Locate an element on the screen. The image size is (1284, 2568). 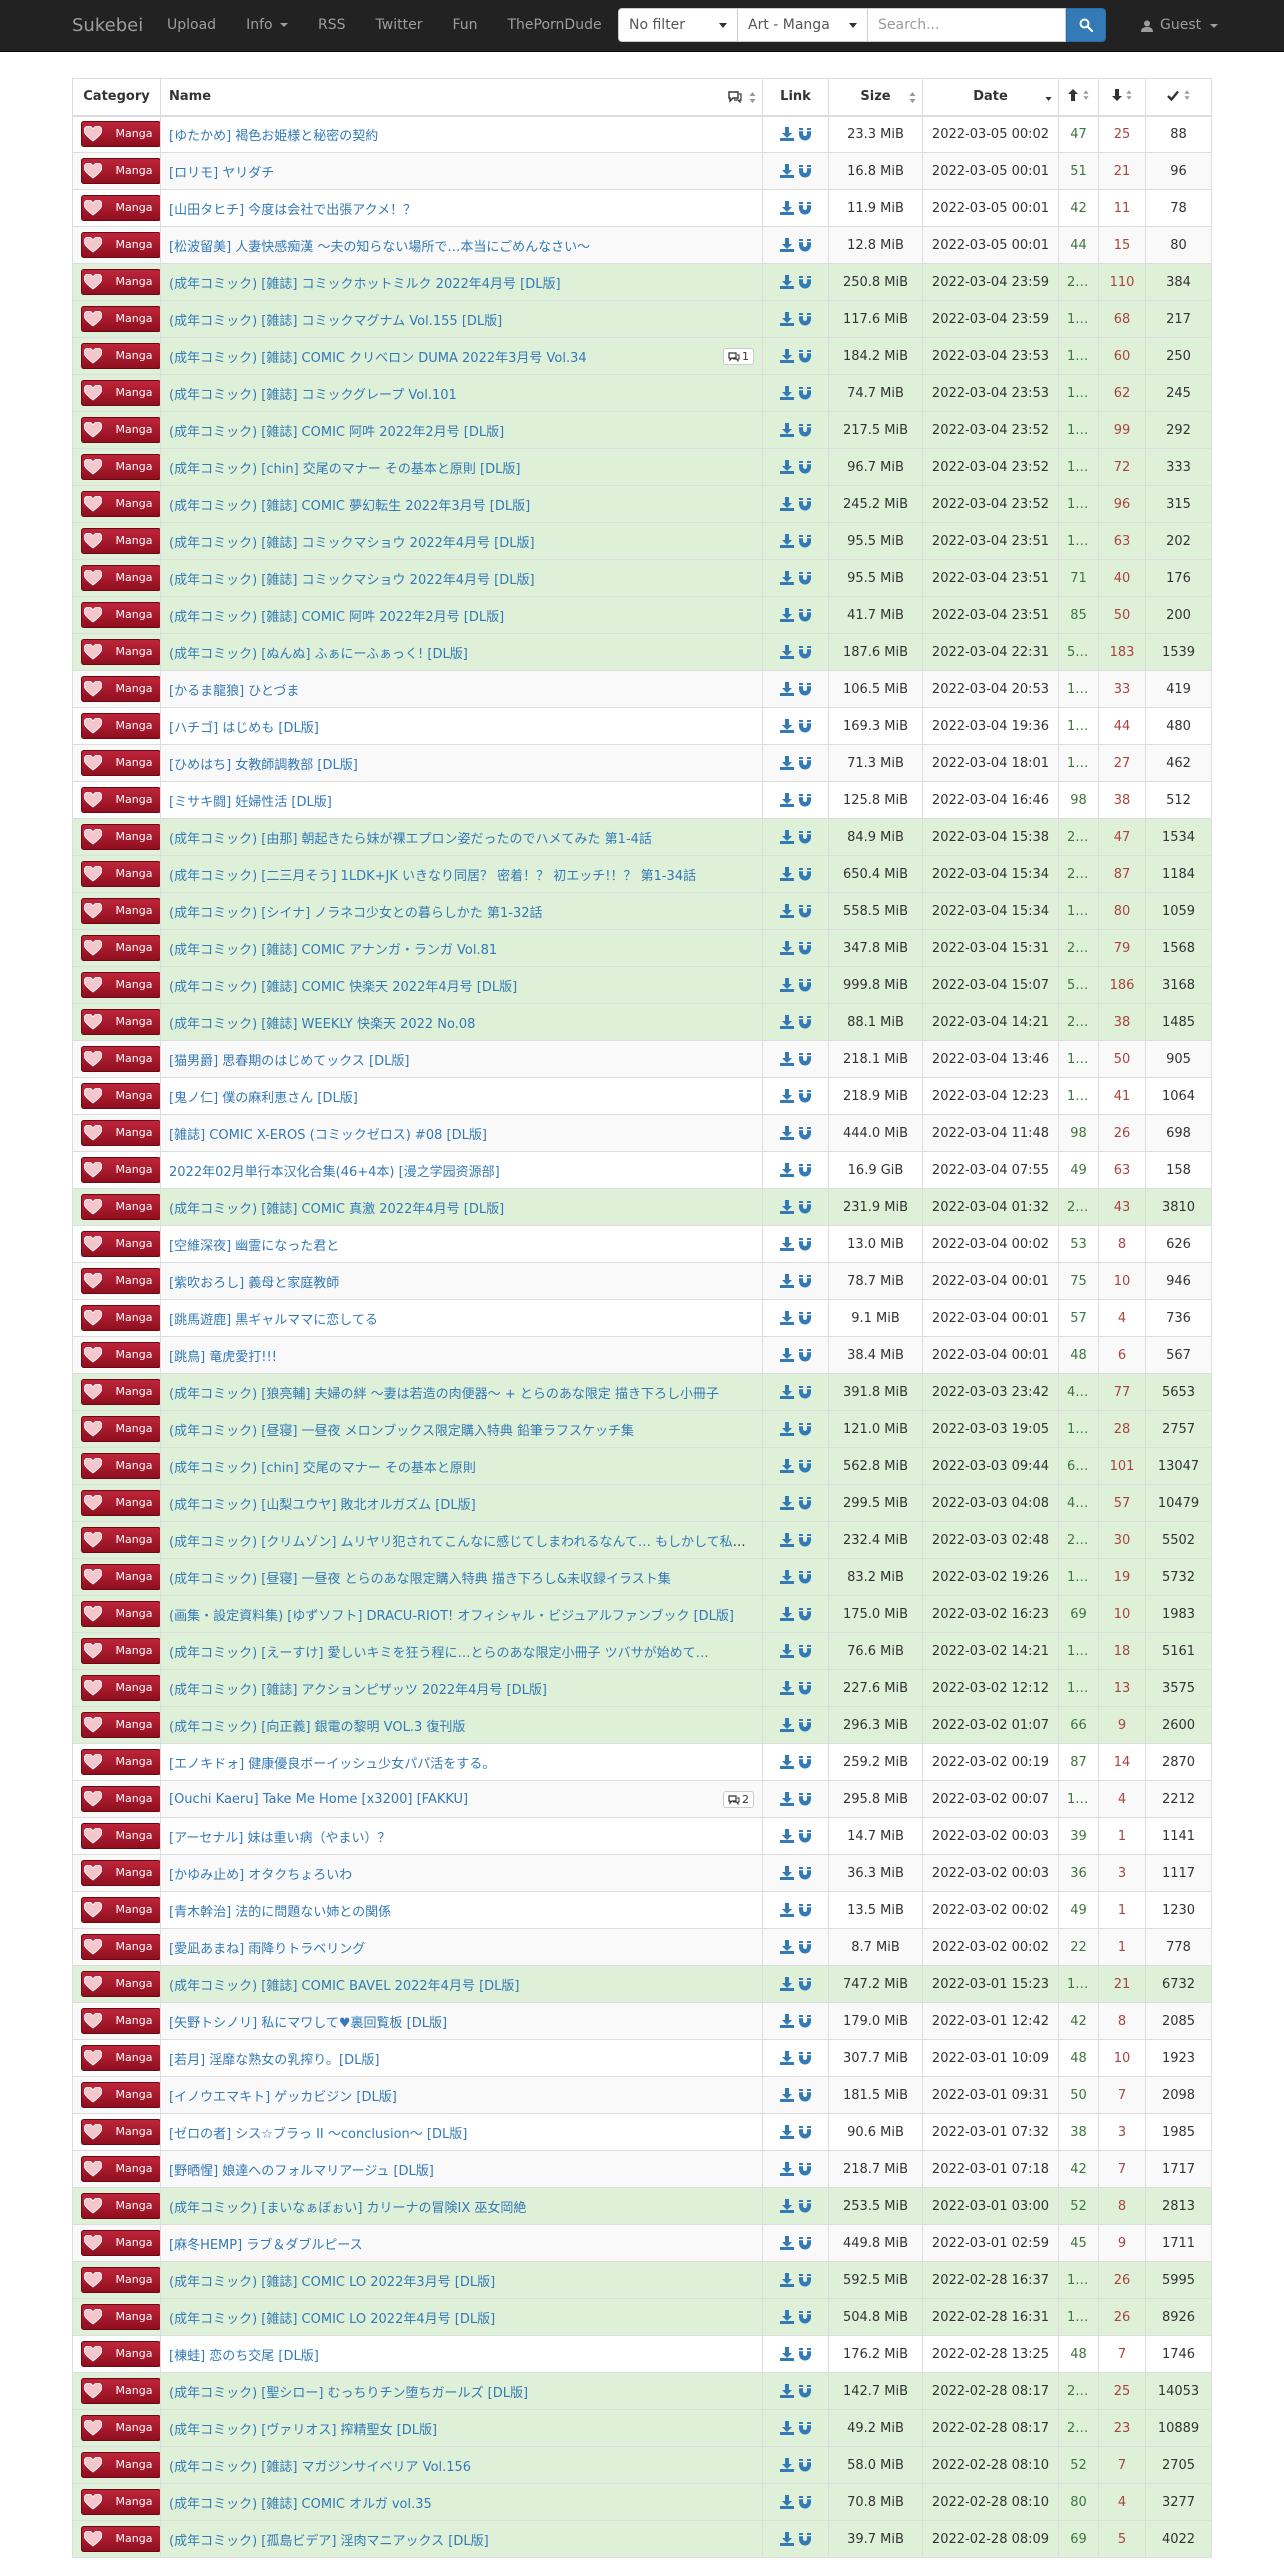
torrent-title-link: [愛凪あまね] 雨降りトラベリング is located at coordinates (267, 1949).